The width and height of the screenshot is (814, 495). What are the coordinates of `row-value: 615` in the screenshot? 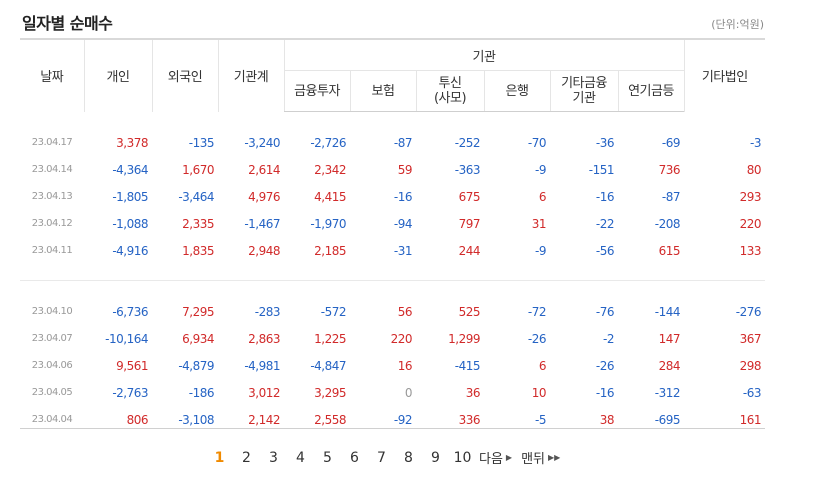 It's located at (669, 250).